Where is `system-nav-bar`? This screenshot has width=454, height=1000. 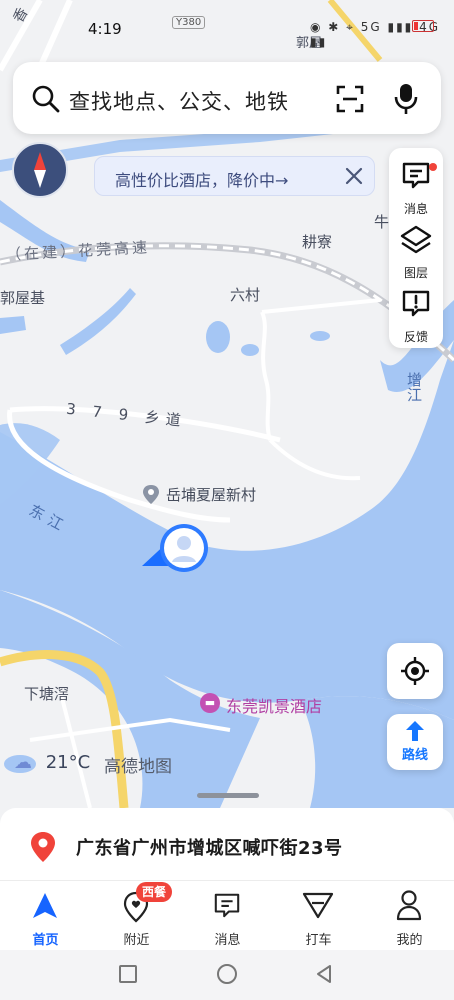 system-nav-bar is located at coordinates (227, 975).